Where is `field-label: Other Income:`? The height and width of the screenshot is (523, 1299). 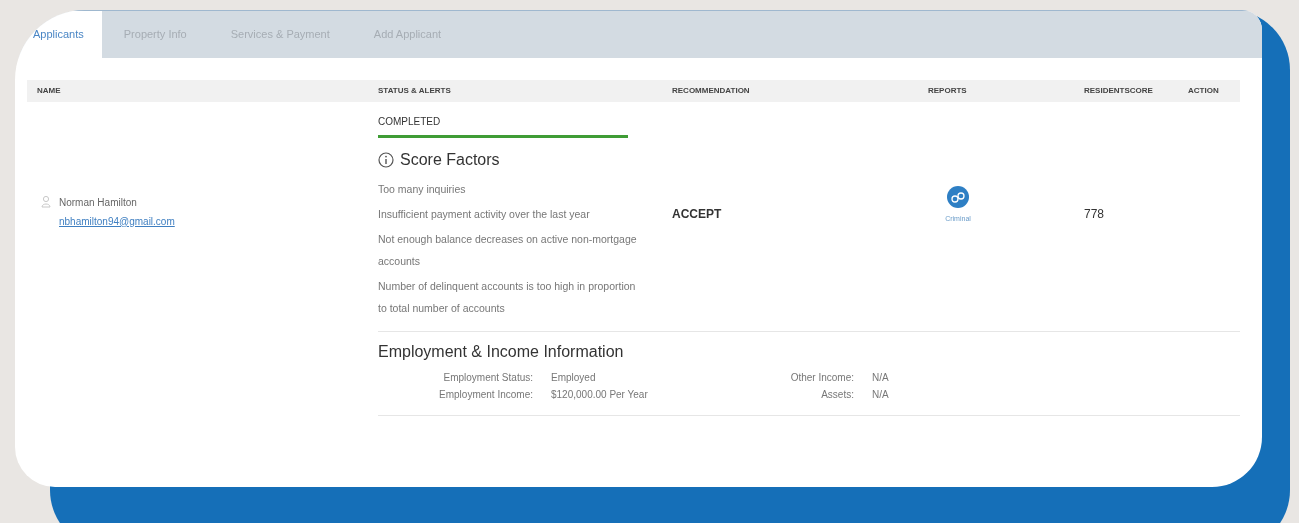
field-label: Other Income: is located at coordinates (821, 378).